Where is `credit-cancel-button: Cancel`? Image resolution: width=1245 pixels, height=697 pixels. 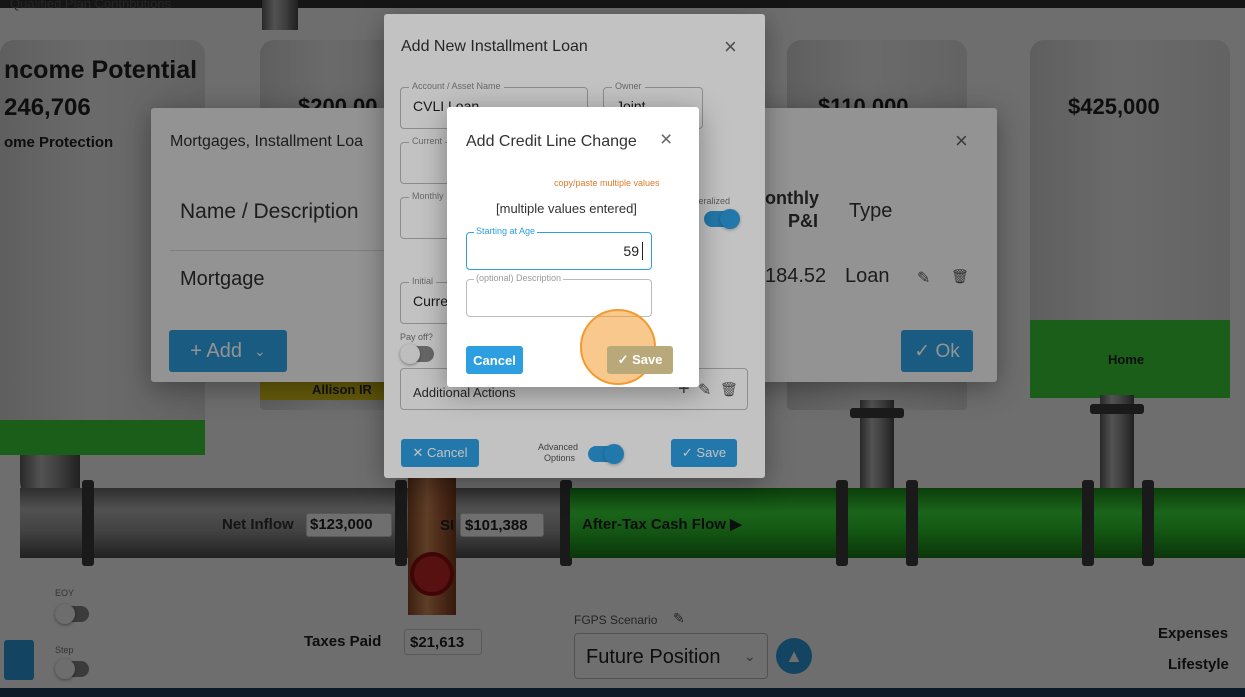 credit-cancel-button: Cancel is located at coordinates (494, 360).